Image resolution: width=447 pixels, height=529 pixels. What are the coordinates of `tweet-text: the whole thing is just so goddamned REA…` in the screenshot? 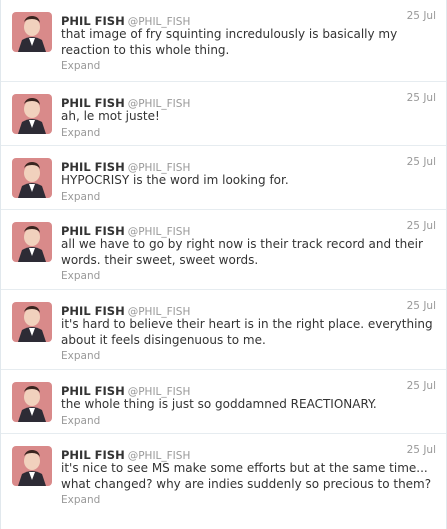 It's located at (219, 404).